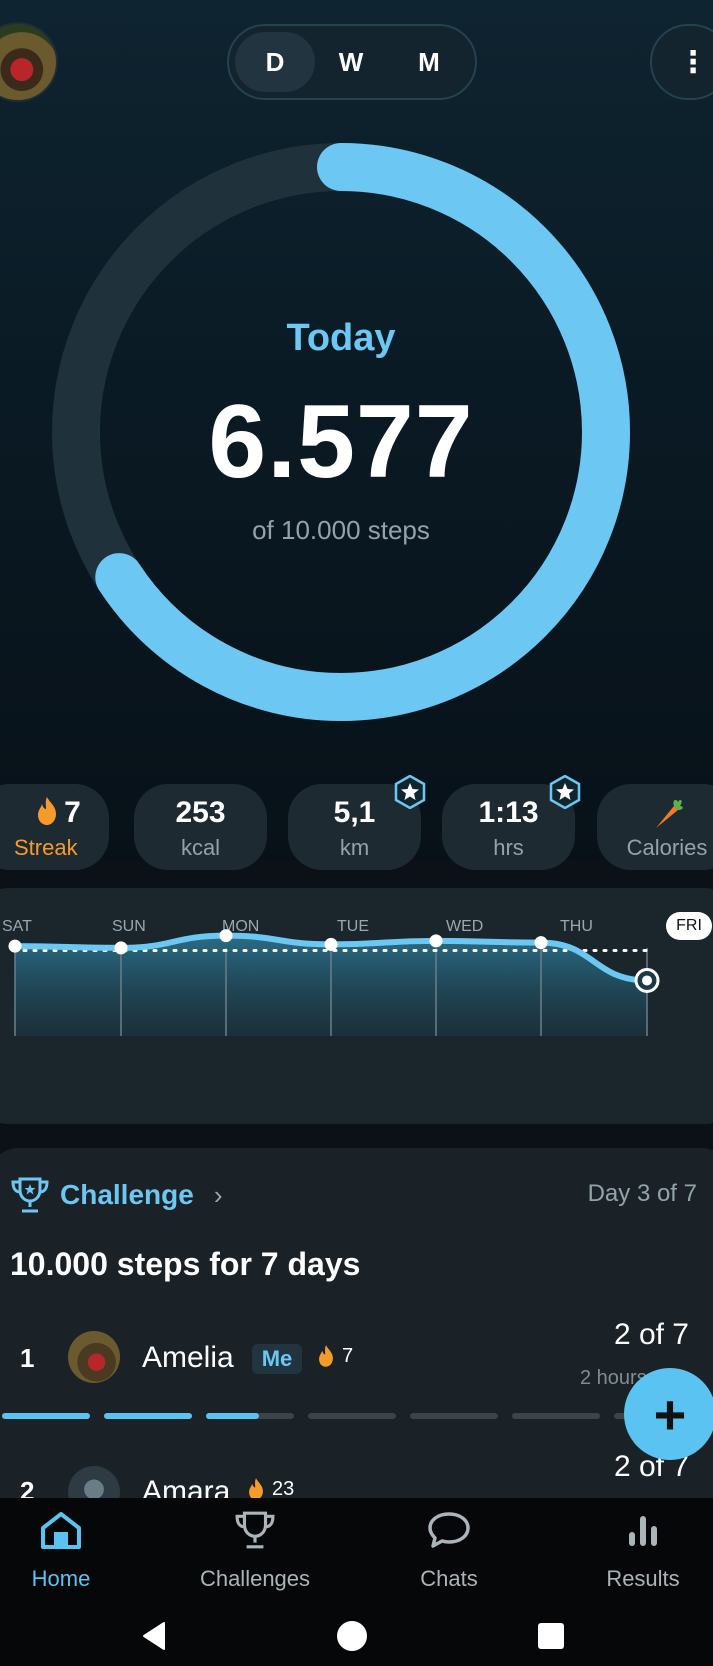 The height and width of the screenshot is (1666, 713). Describe the element at coordinates (669, 813) in the screenshot. I see `carrot-icon` at that location.